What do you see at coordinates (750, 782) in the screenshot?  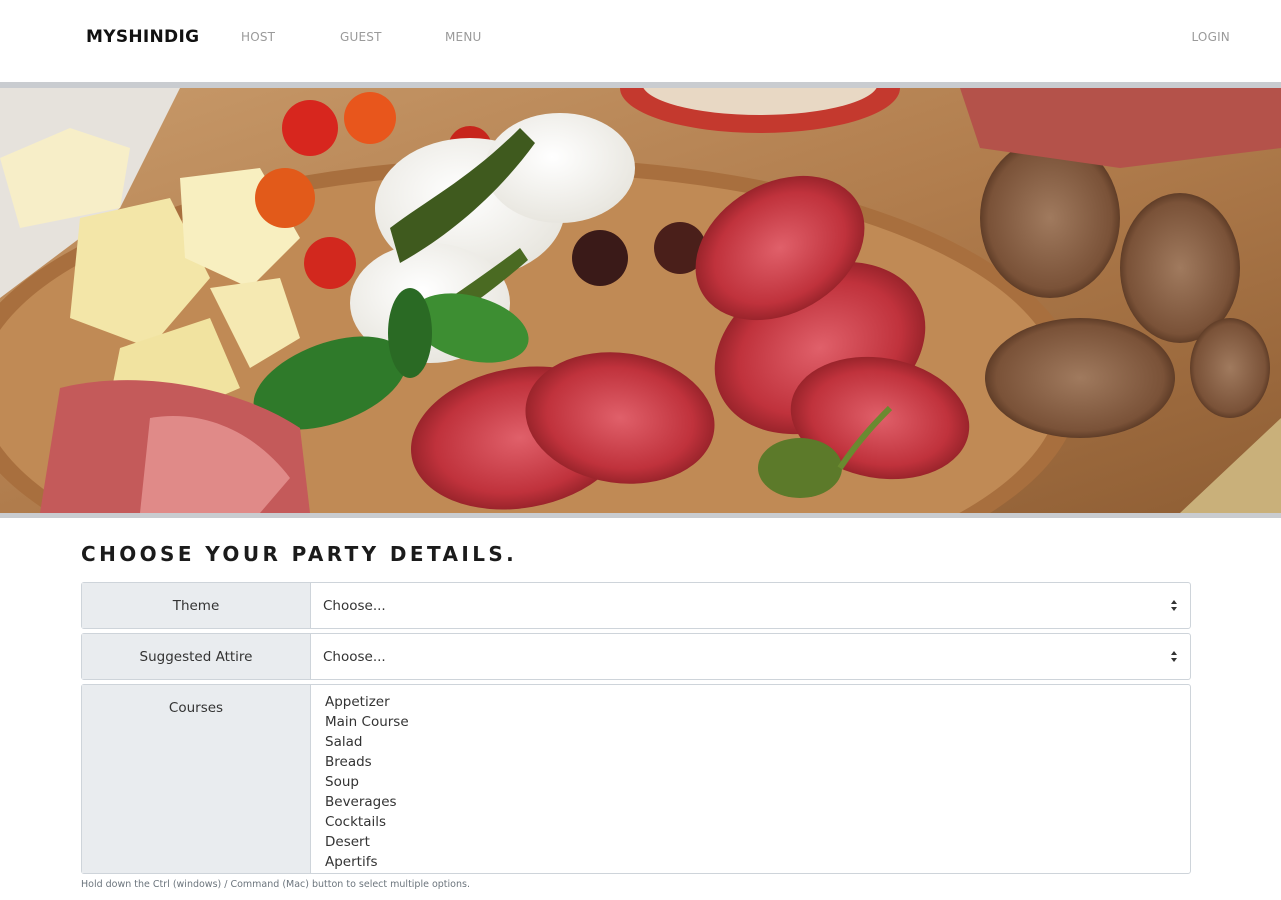 I see `course-option-soup: Soup` at bounding box center [750, 782].